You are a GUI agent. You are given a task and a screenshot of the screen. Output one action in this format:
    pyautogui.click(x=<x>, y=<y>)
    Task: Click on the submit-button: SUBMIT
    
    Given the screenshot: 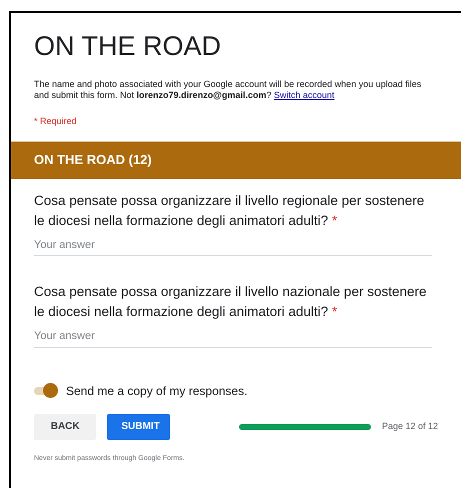 What is the action you would take?
    pyautogui.click(x=138, y=427)
    